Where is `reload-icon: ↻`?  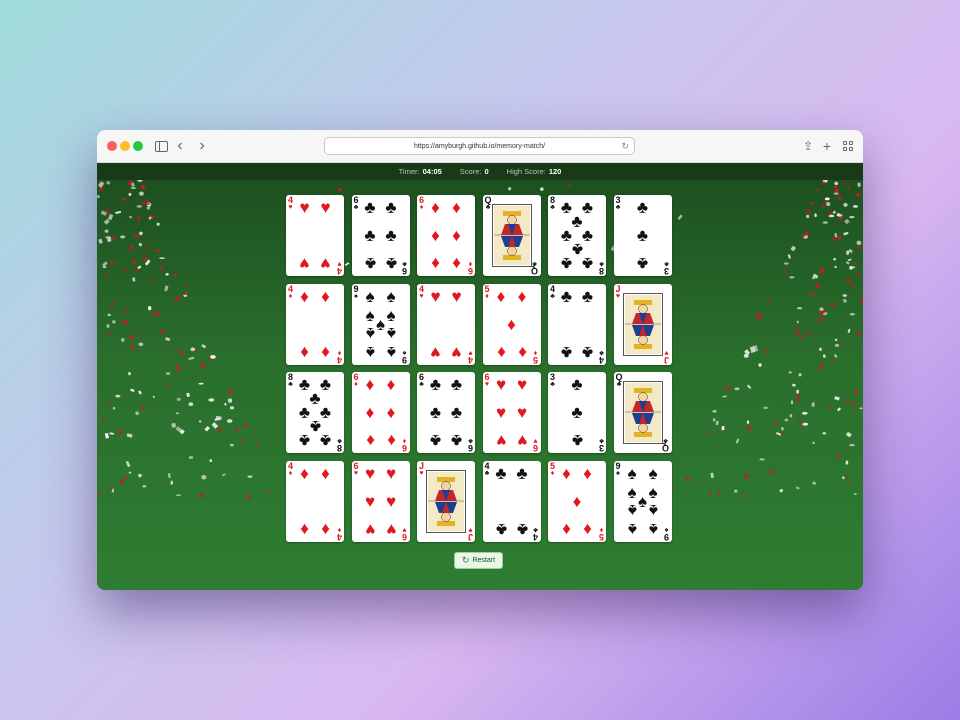
reload-icon: ↻ is located at coordinates (625, 146).